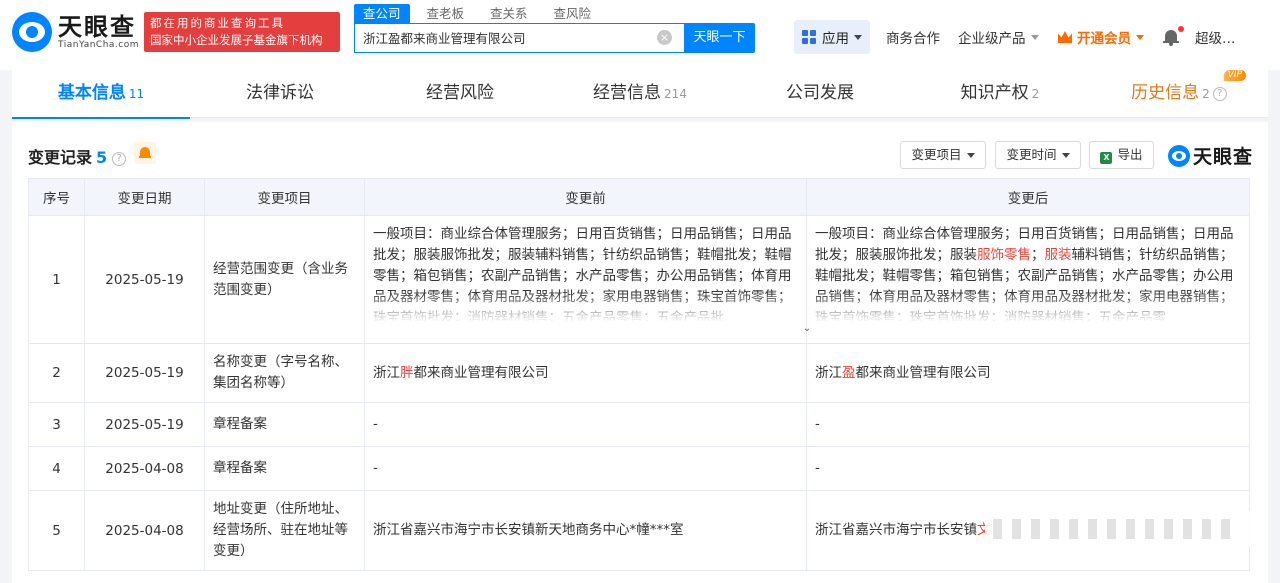 Image resolution: width=1280 pixels, height=583 pixels. I want to click on nav-enterprise-products: 企业级产品, so click(998, 37).